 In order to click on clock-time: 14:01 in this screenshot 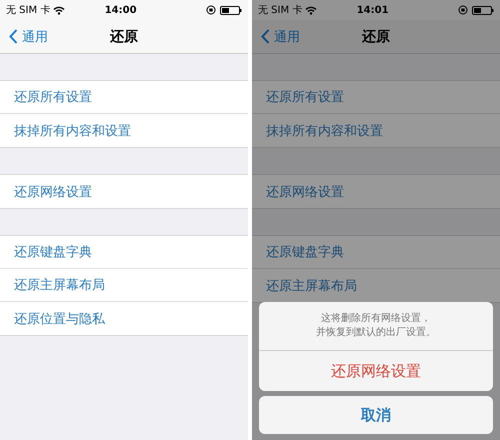, I will do `click(373, 10)`.